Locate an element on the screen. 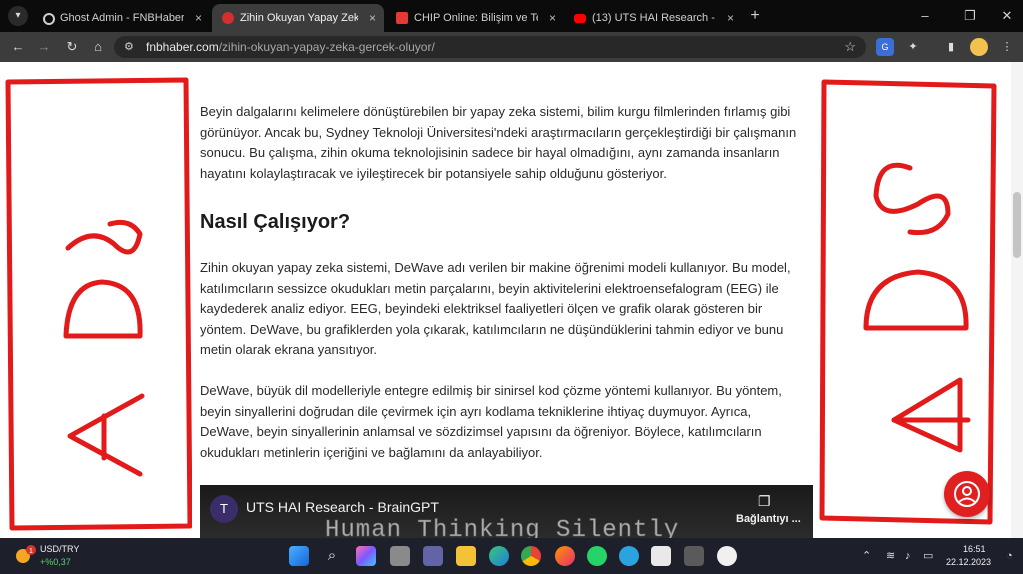 The width and height of the screenshot is (1023, 574). ads-right-annotation is located at coordinates (908, 302).